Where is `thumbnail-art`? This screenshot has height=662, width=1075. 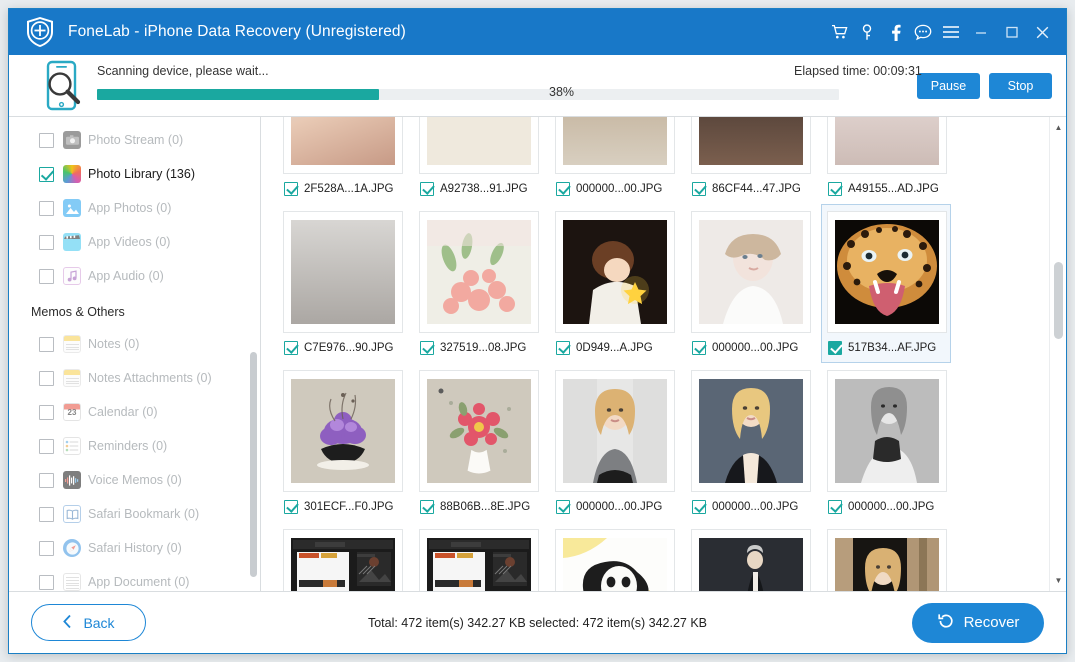 thumbnail-art is located at coordinates (615, 272).